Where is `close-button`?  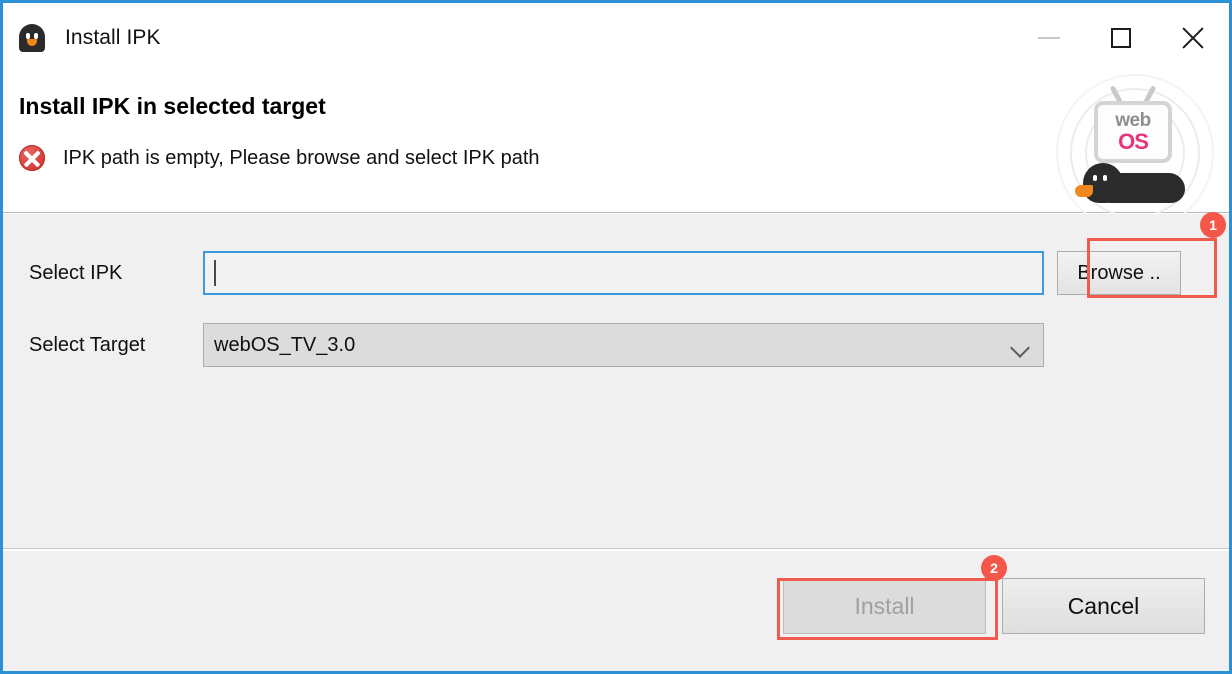
close-button is located at coordinates (1193, 38).